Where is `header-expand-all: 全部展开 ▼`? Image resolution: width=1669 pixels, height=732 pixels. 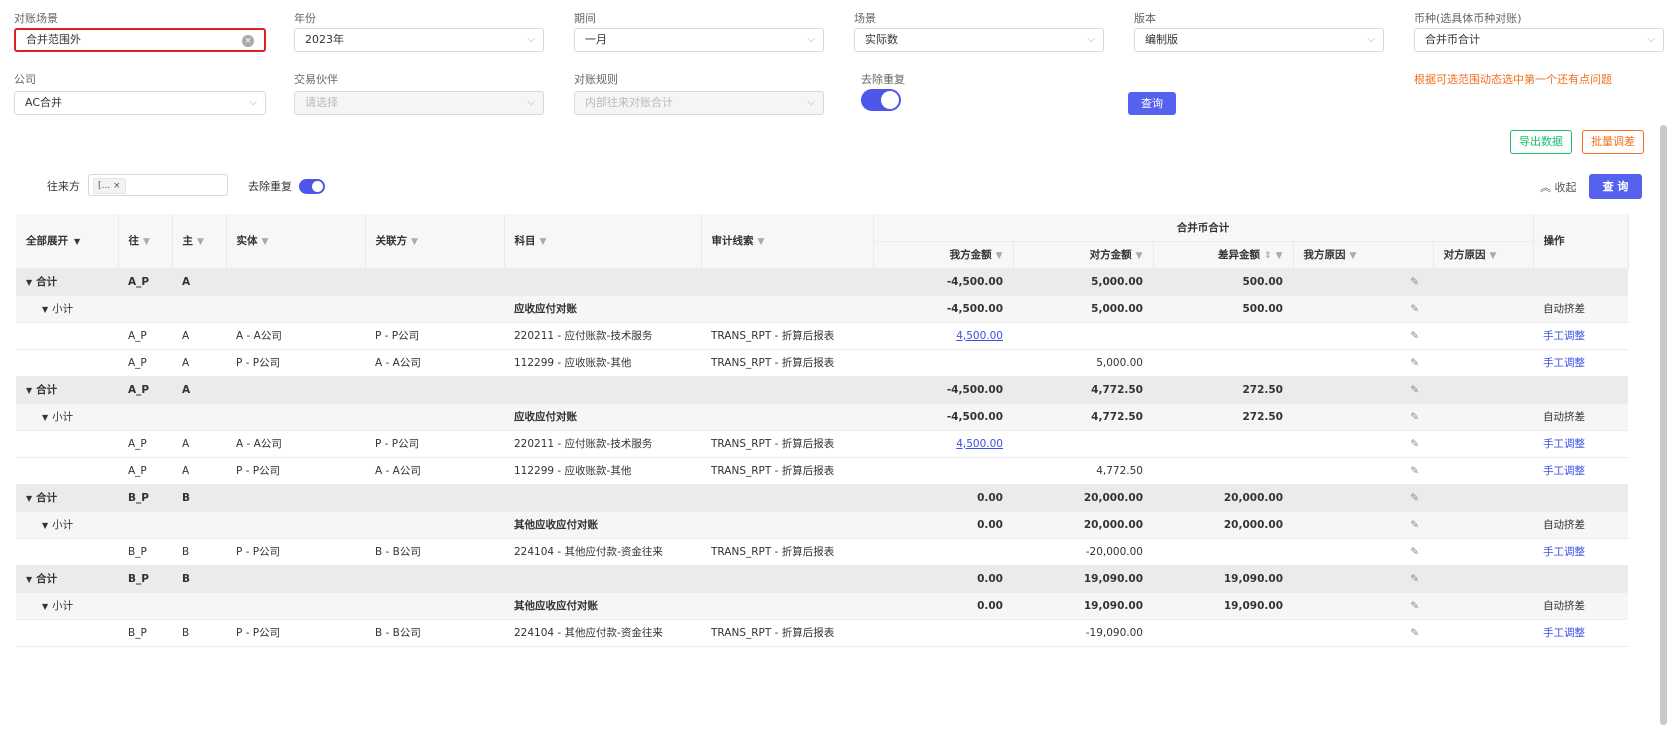 header-expand-all: 全部展开 ▼ is located at coordinates (67, 241).